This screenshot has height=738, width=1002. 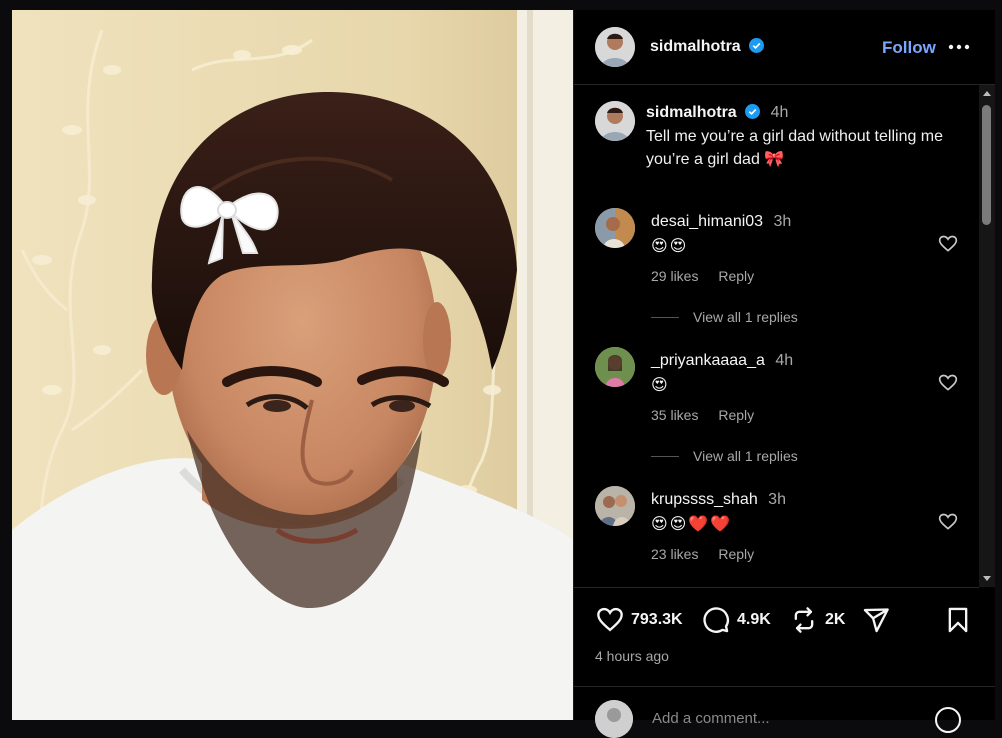 I want to click on more-horizontal-icon, so click(x=959, y=47).